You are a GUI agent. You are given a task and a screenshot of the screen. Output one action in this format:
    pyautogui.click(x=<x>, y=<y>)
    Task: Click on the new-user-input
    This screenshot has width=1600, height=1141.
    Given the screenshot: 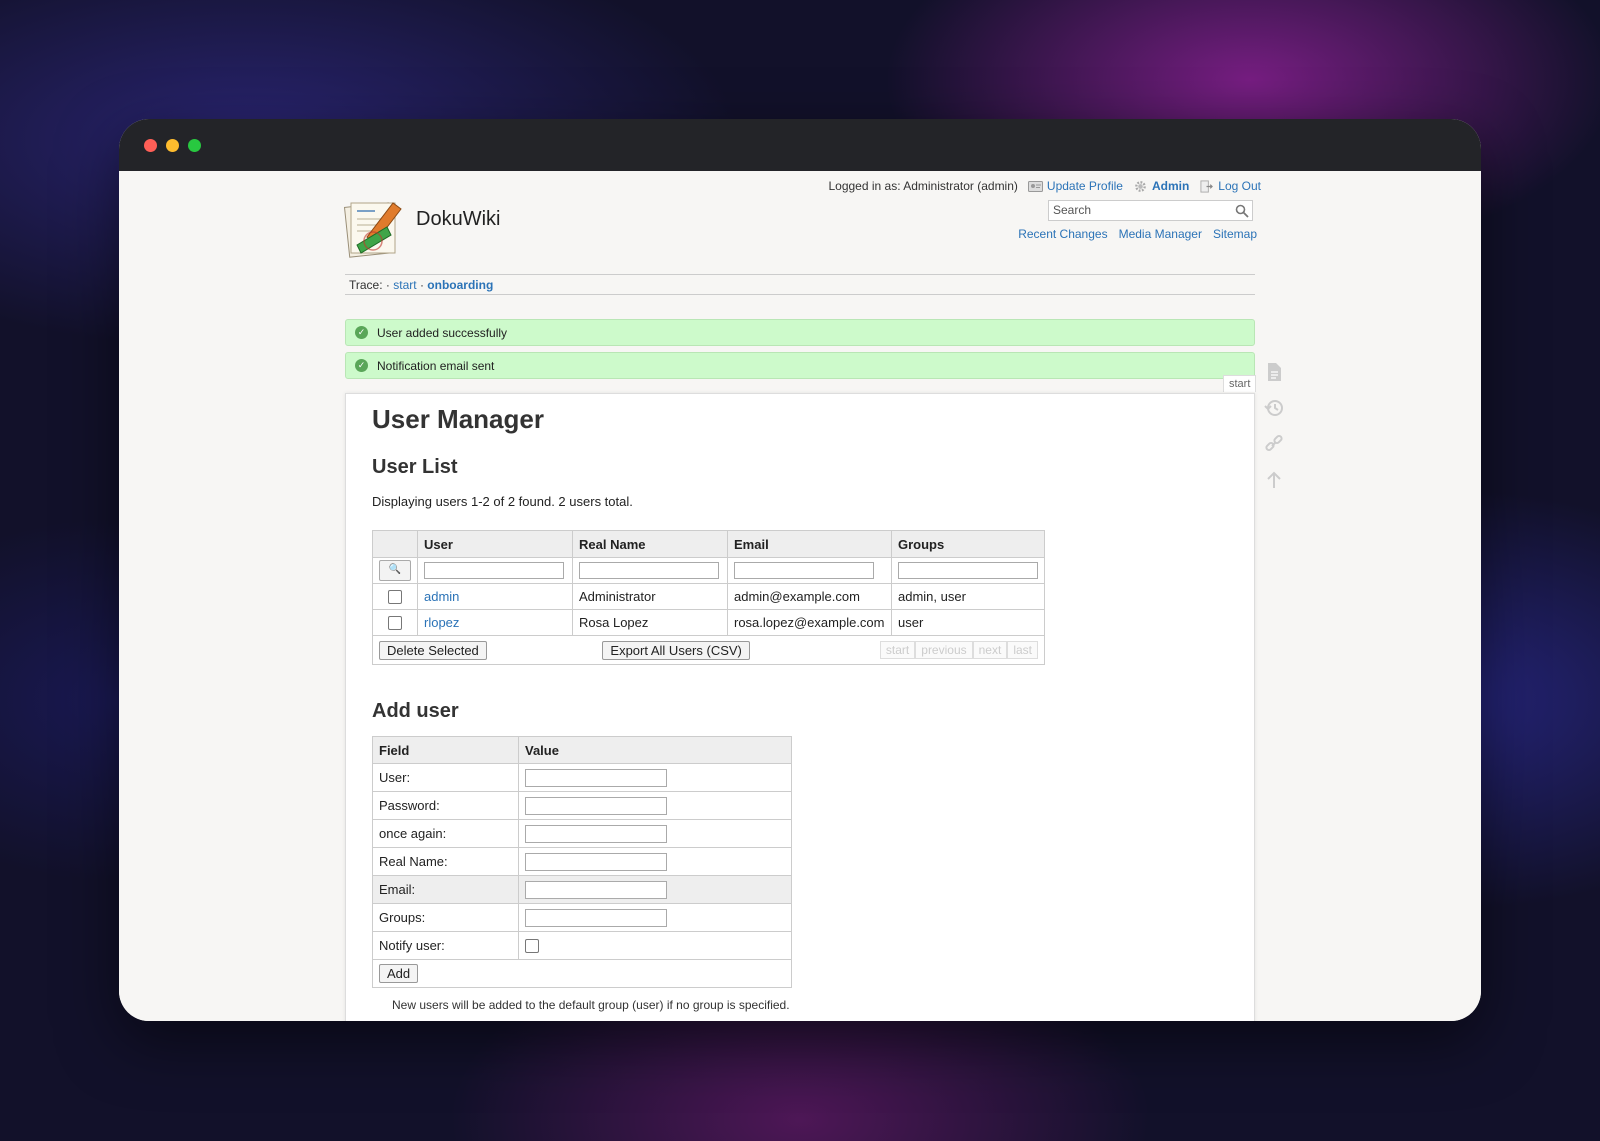 What is the action you would take?
    pyautogui.click(x=596, y=777)
    